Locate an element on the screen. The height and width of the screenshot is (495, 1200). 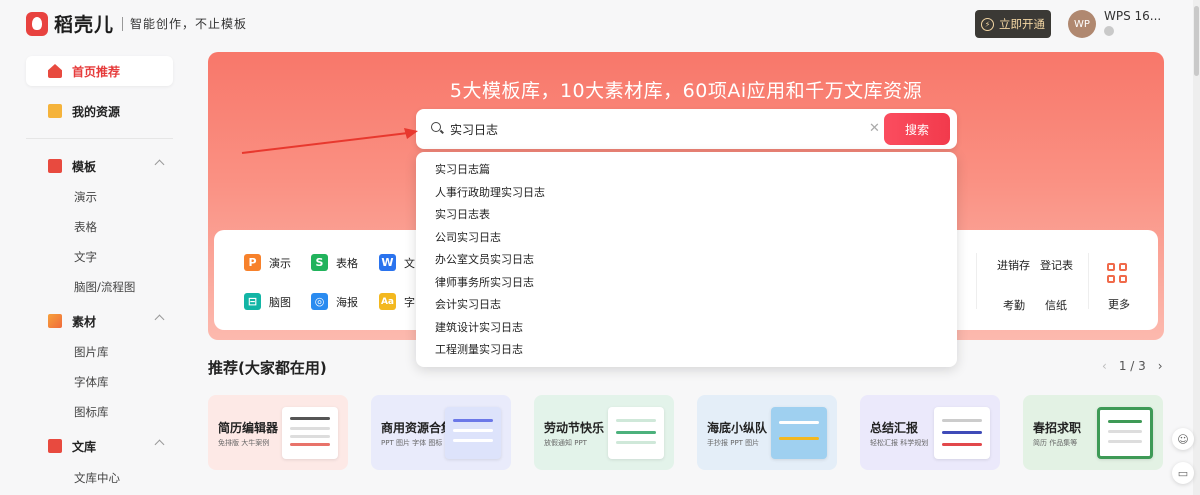
sidebar-item-fonts: 字体库 is located at coordinates (91, 382).